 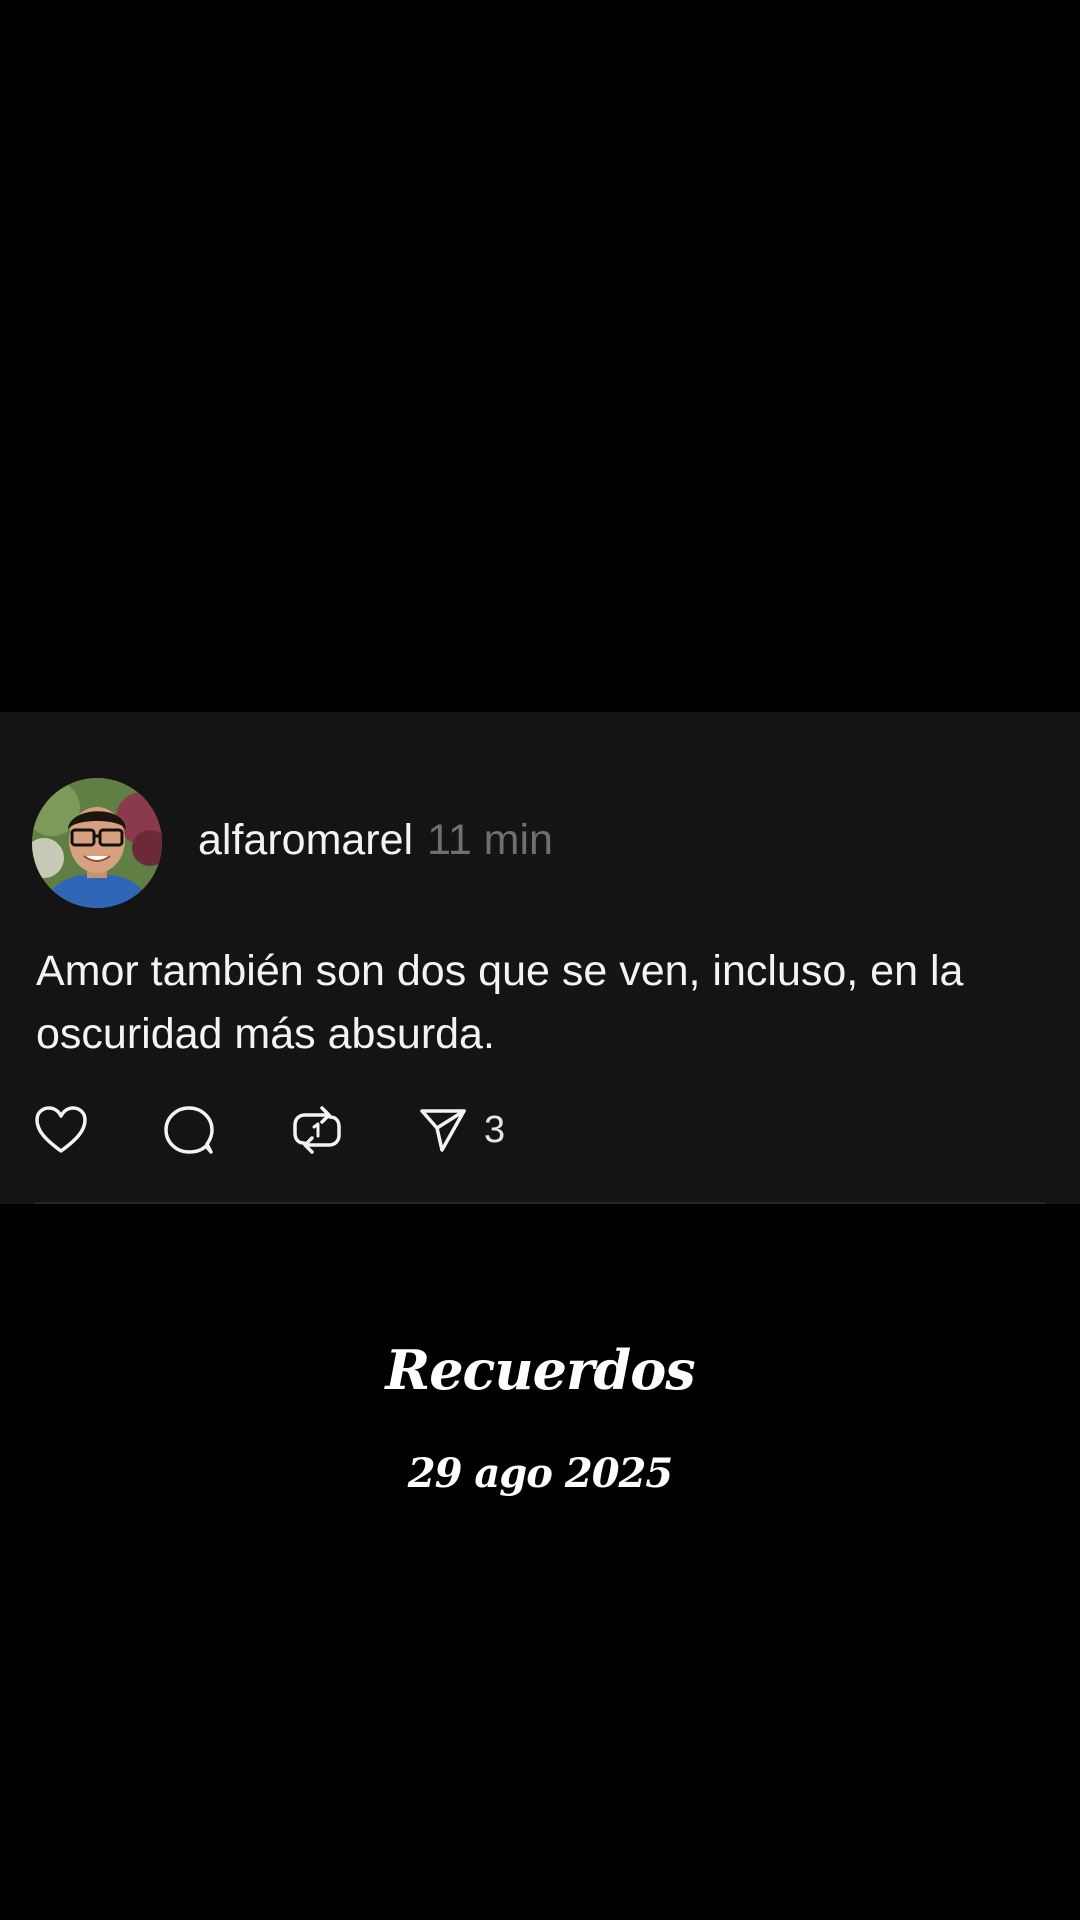 I want to click on post-header: alfaromarel 11 min, so click(x=375, y=844).